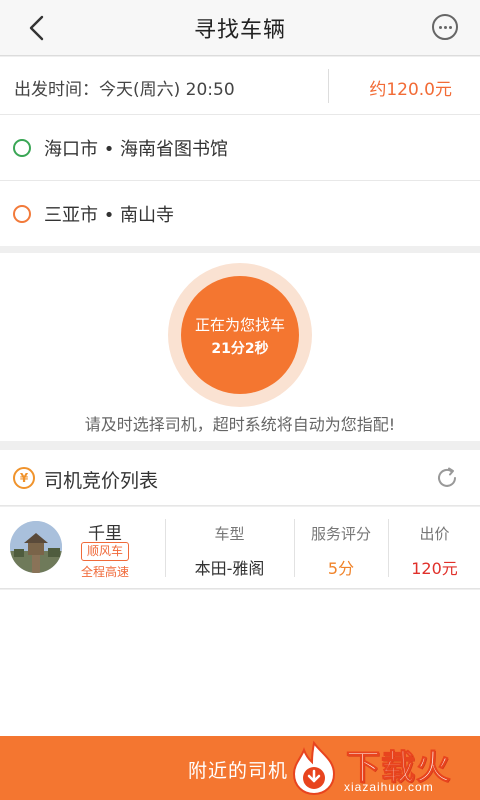 This screenshot has height=800, width=480. Describe the element at coordinates (240, 86) in the screenshot. I see `departure-time-row: 出发时间：今天(周六) 20:50 约120.0元` at that location.